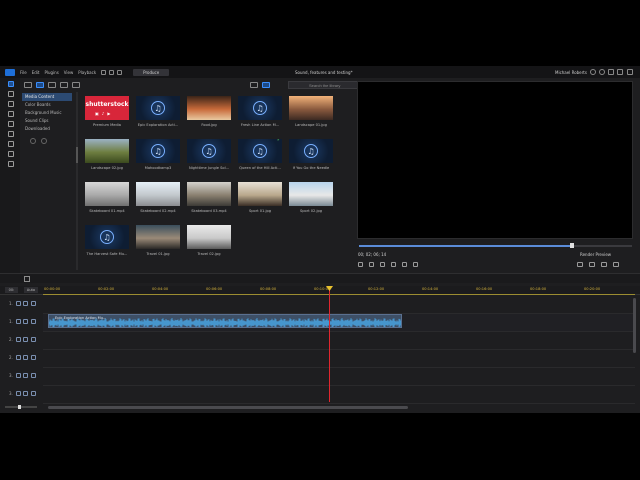 The width and height of the screenshot is (640, 480). I want to click on media-tile: Landscape 02.jpg, so click(107, 156).